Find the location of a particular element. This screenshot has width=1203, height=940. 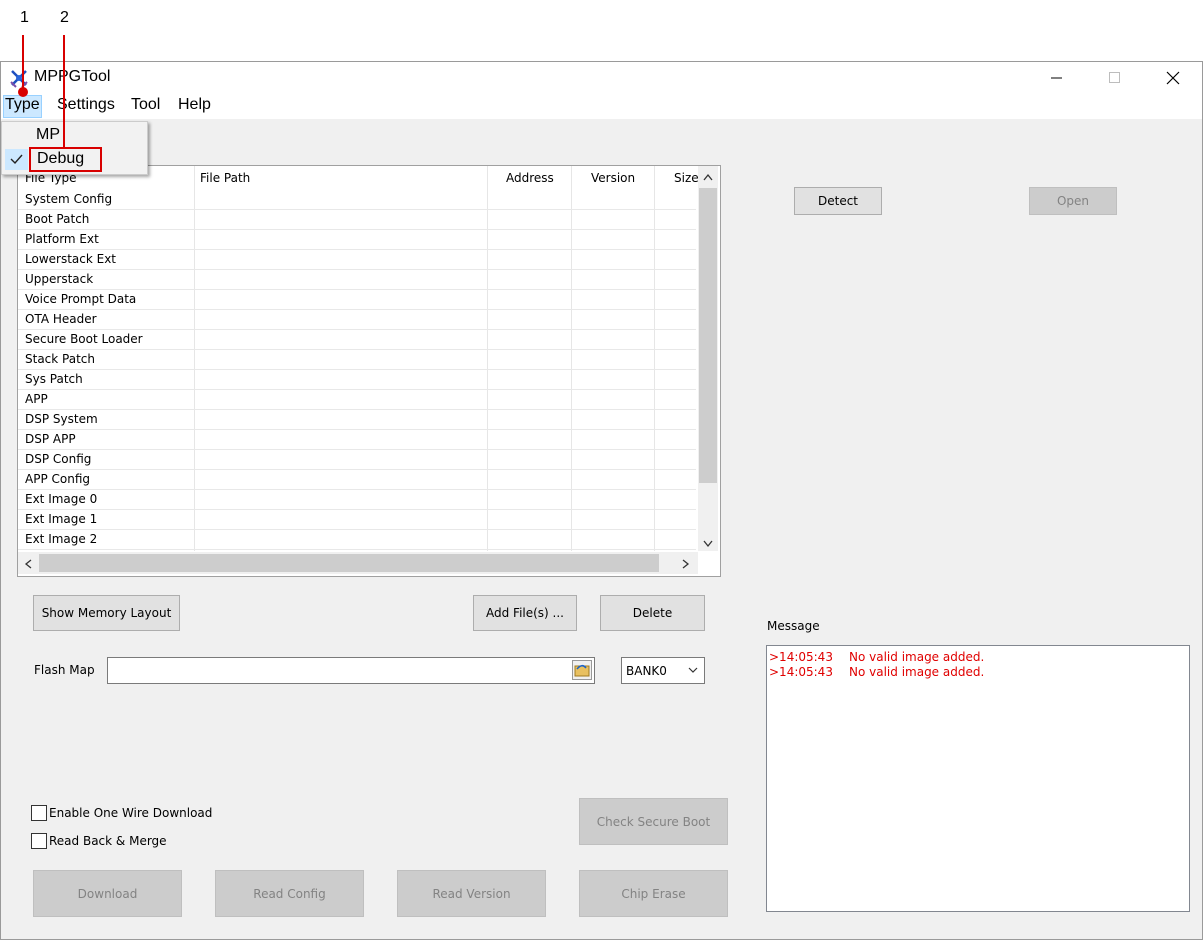

file-type-cell: System Config is located at coordinates (69, 199).